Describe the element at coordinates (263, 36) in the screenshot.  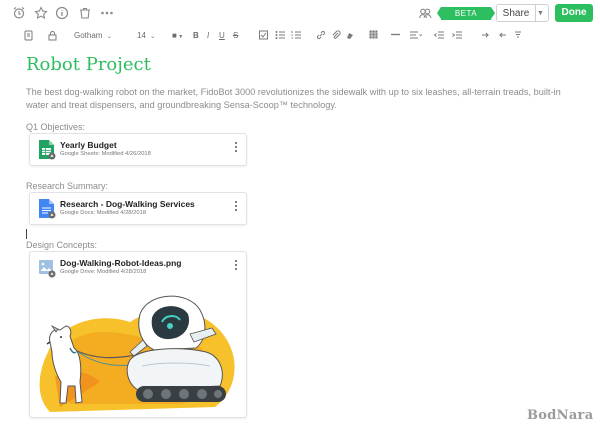
I see `checkbox-icon` at that location.